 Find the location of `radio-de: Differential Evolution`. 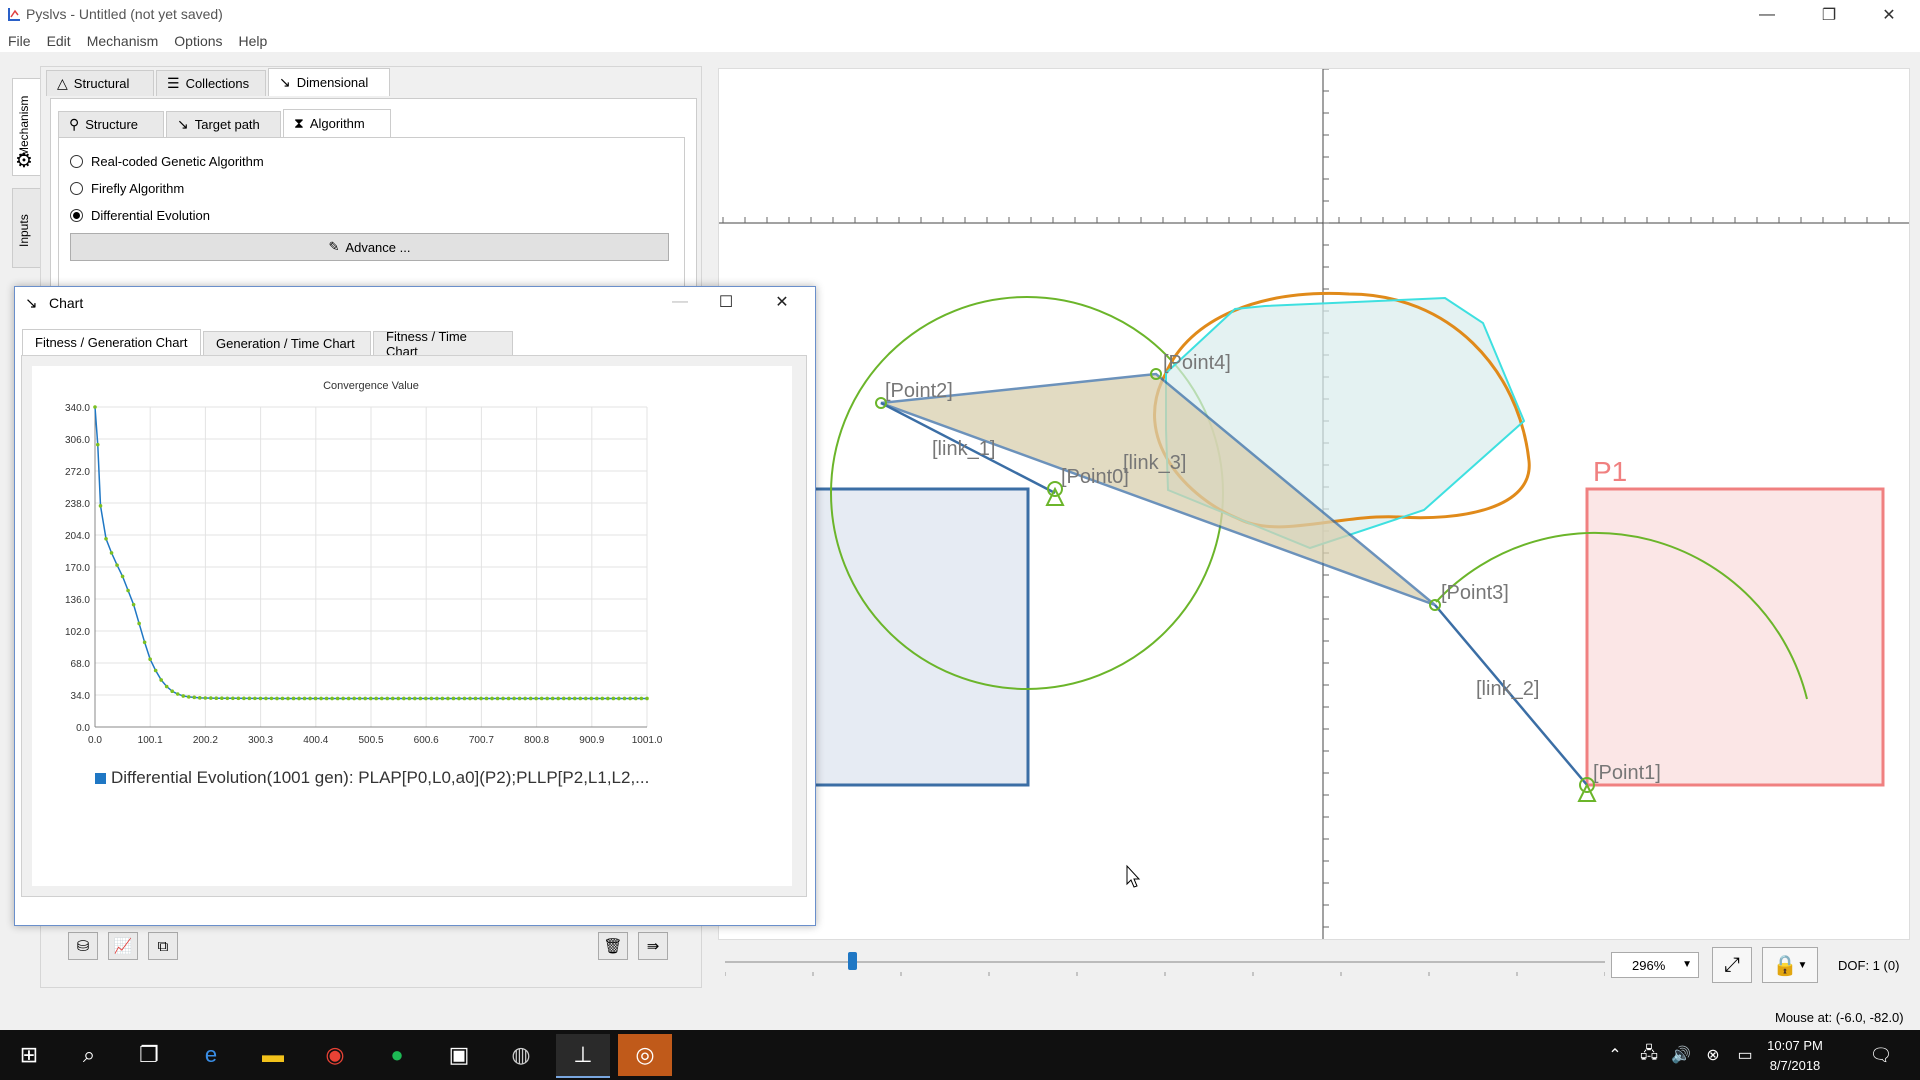

radio-de: Differential Evolution is located at coordinates (140, 215).